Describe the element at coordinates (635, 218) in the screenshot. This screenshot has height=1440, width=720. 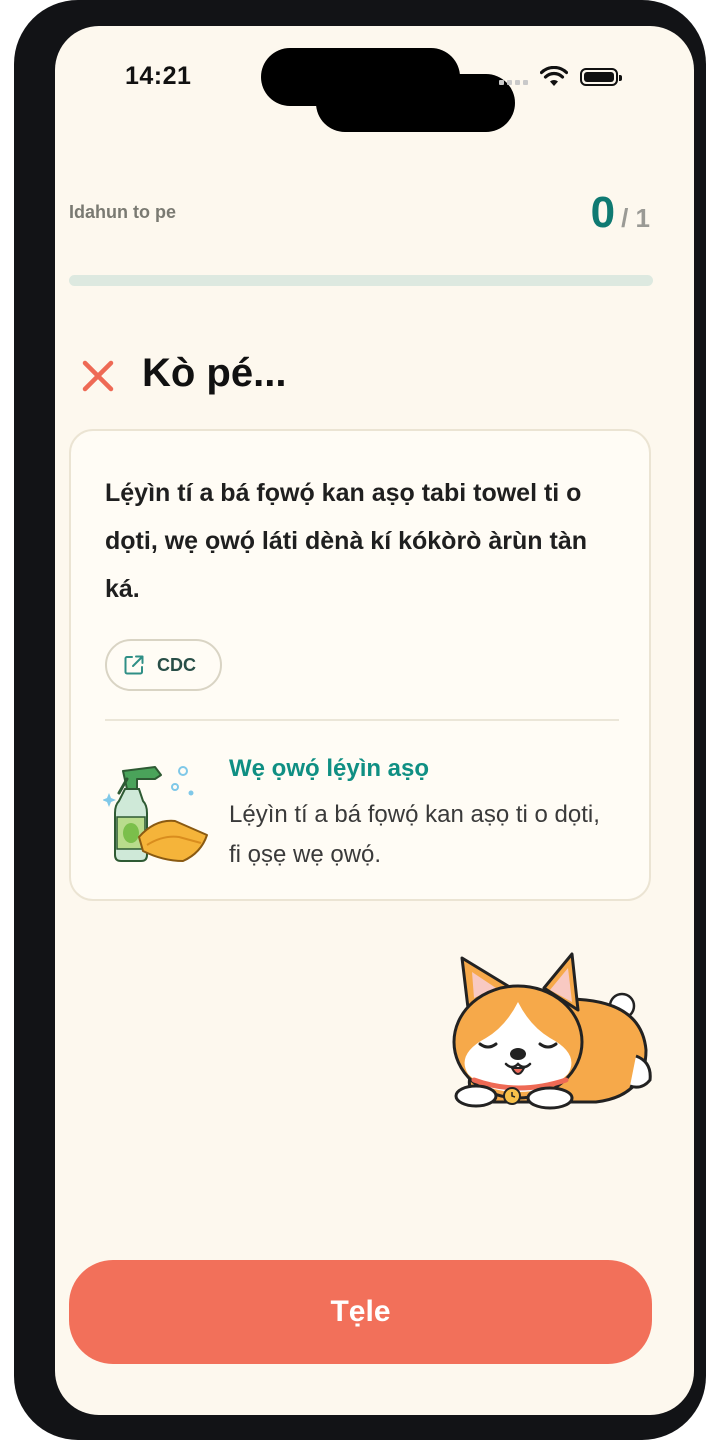
I see `progress-total: / 1` at that location.